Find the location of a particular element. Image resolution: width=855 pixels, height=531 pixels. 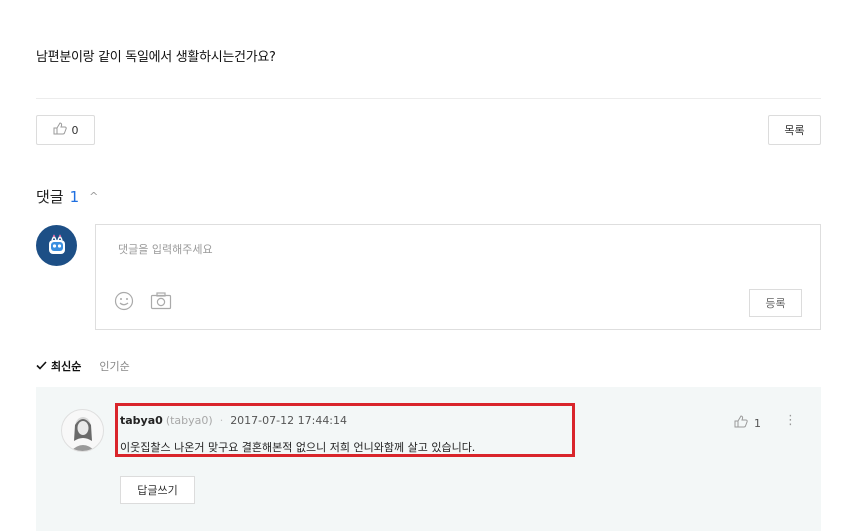

sort-bar: 최신순 인기순 is located at coordinates (83, 366).